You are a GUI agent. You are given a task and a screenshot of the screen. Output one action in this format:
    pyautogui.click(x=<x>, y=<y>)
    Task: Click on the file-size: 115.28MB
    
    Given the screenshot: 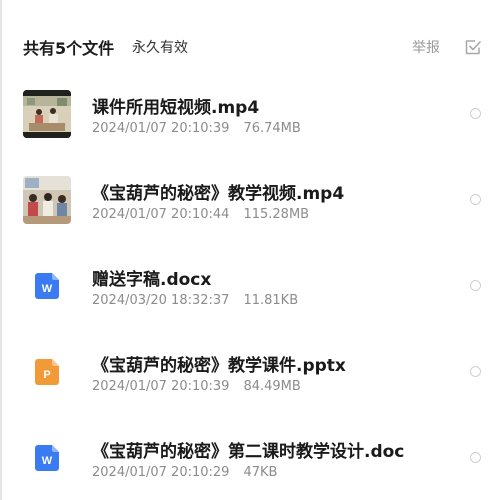 What is the action you would take?
    pyautogui.click(x=276, y=214)
    